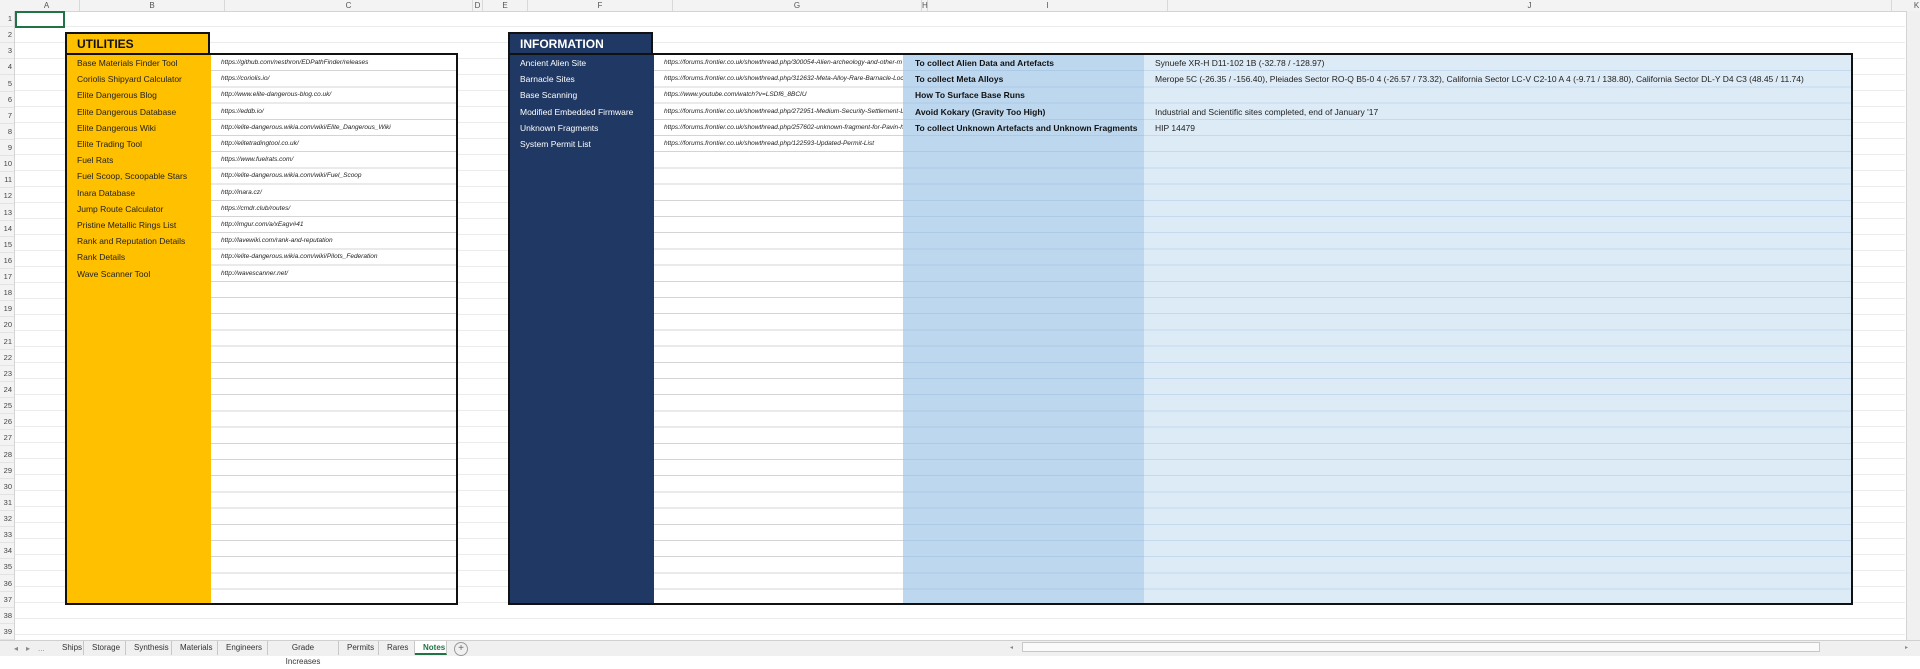  I want to click on utility-link: http://www.elite-dangerous-blog.co.uk/, so click(333, 95).